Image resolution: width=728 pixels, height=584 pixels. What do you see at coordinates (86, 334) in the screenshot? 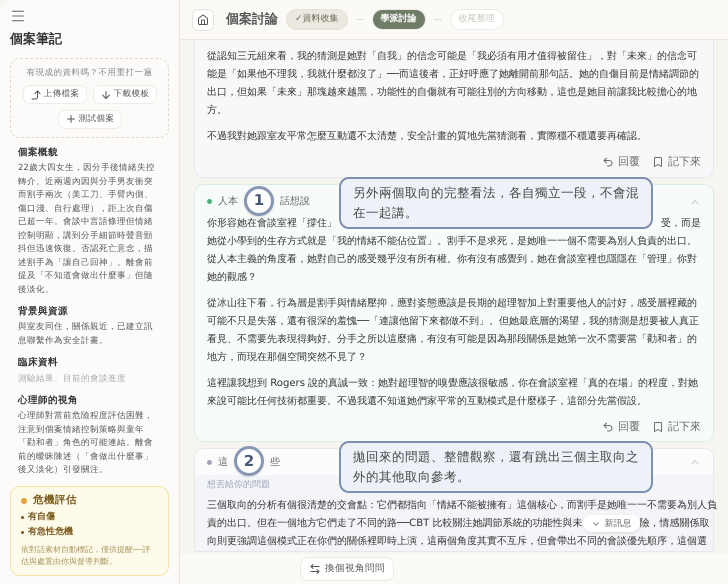
I see `section-text: 與室友同住，關係親近，已建立訊息聯繫作為安全計畫。` at bounding box center [86, 334].